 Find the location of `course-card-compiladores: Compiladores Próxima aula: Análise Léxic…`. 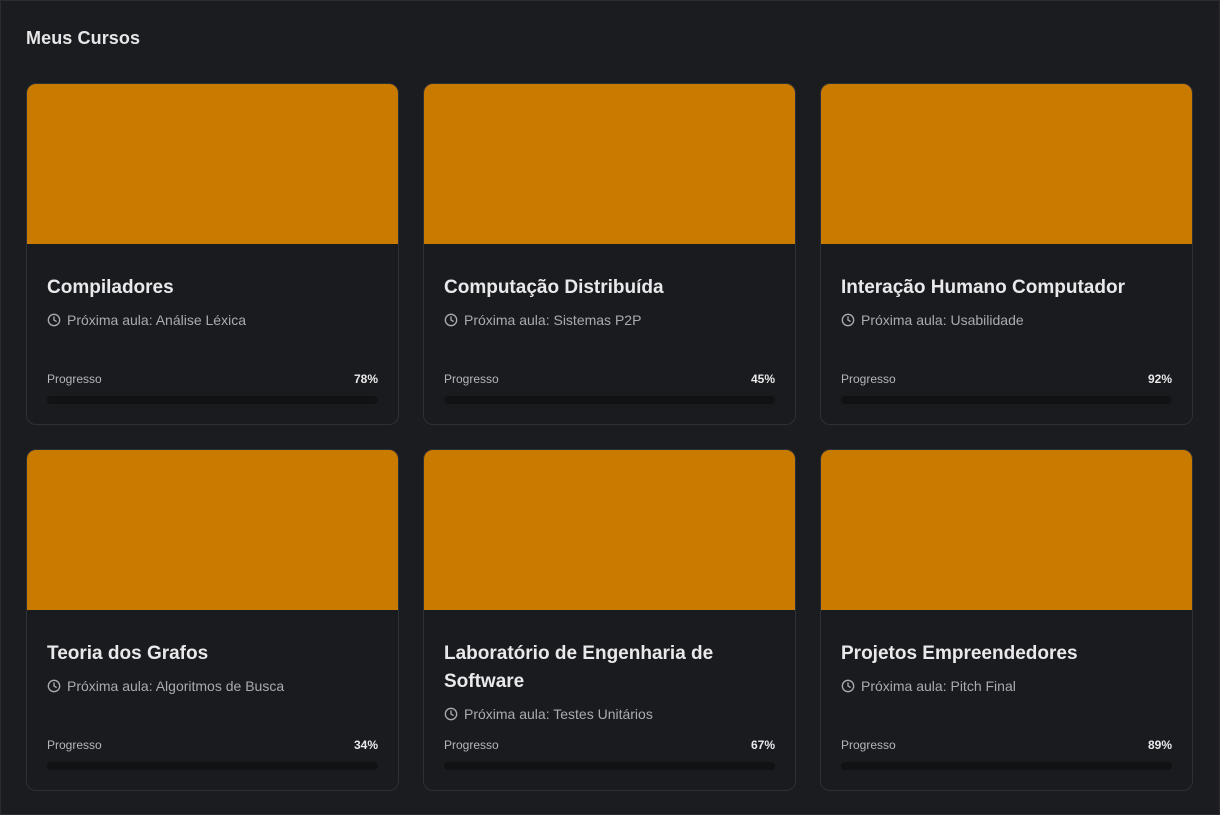

course-card-compiladores: Compiladores Próxima aula: Análise Léxic… is located at coordinates (212, 254).